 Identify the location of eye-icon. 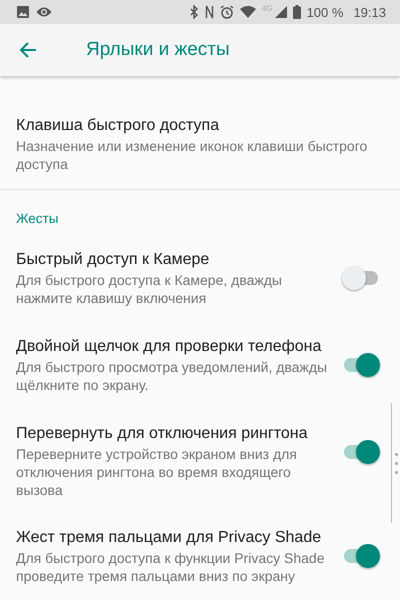
(44, 12).